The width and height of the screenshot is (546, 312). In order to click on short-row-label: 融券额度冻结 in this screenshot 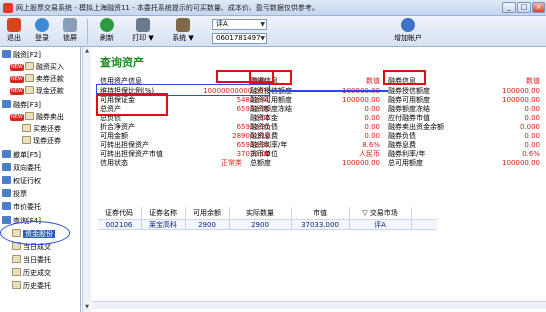, I will do `click(409, 109)`.